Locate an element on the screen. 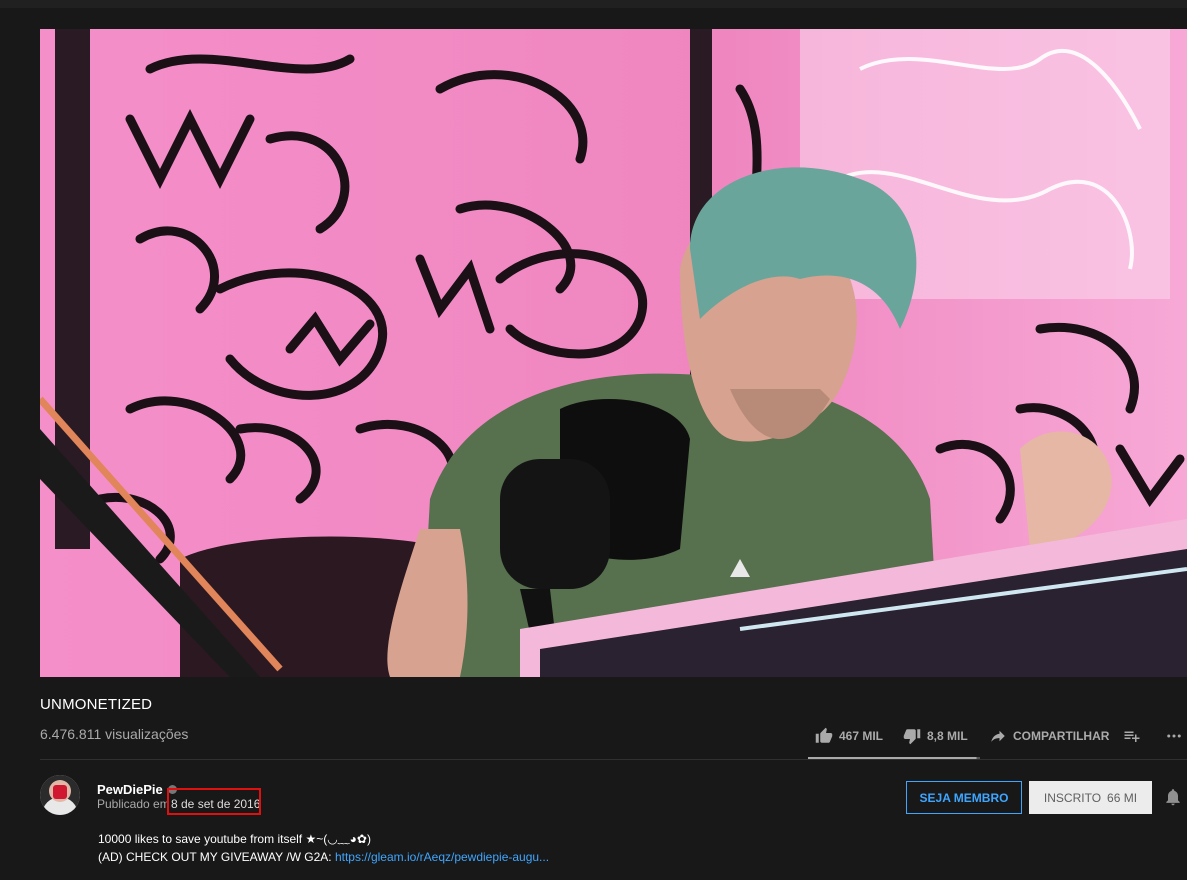 The width and height of the screenshot is (1187, 880). like-icon is located at coordinates (824, 735).